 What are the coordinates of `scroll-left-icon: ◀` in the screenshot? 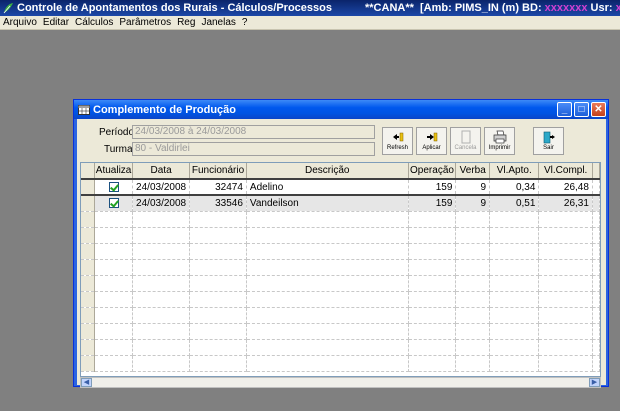 It's located at (86, 382).